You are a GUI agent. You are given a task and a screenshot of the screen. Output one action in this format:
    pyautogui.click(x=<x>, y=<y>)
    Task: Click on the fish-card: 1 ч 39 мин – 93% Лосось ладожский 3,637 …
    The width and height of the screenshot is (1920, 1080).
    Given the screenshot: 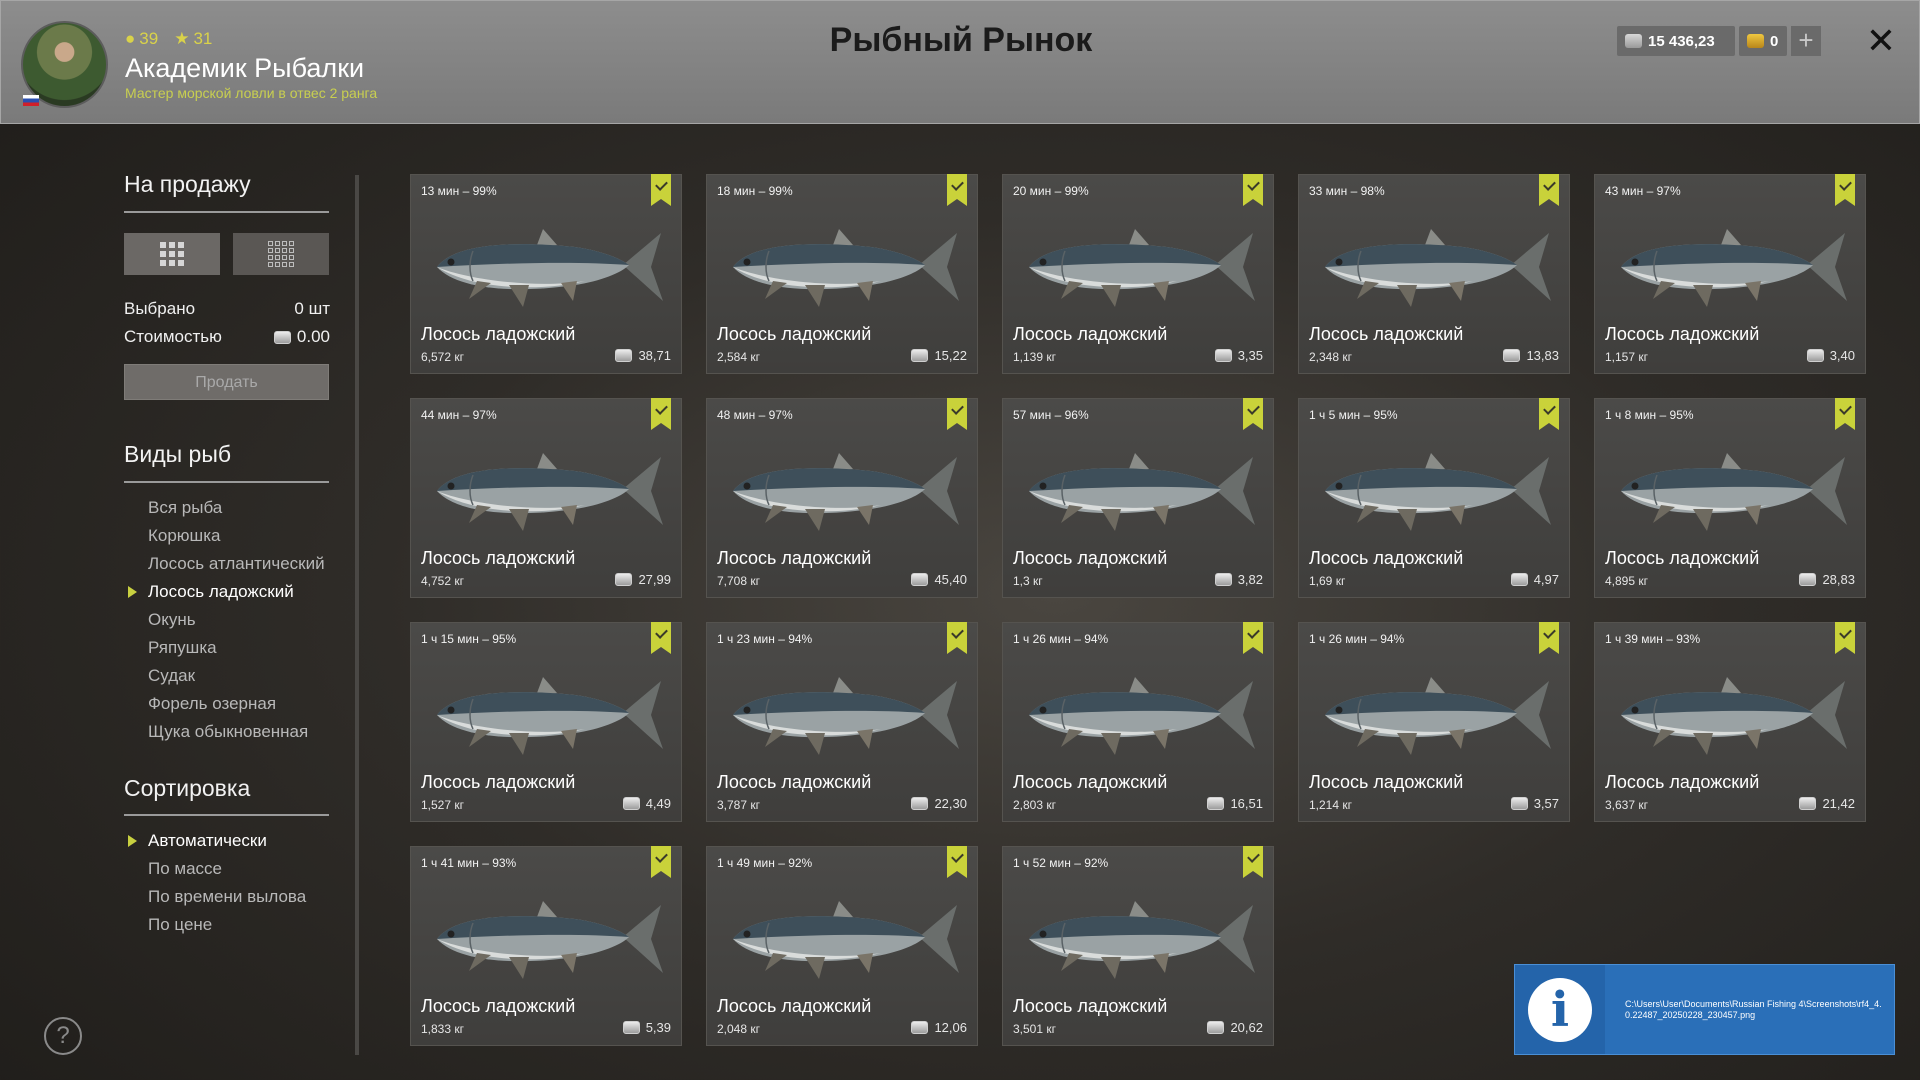 What is the action you would take?
    pyautogui.click(x=1730, y=722)
    